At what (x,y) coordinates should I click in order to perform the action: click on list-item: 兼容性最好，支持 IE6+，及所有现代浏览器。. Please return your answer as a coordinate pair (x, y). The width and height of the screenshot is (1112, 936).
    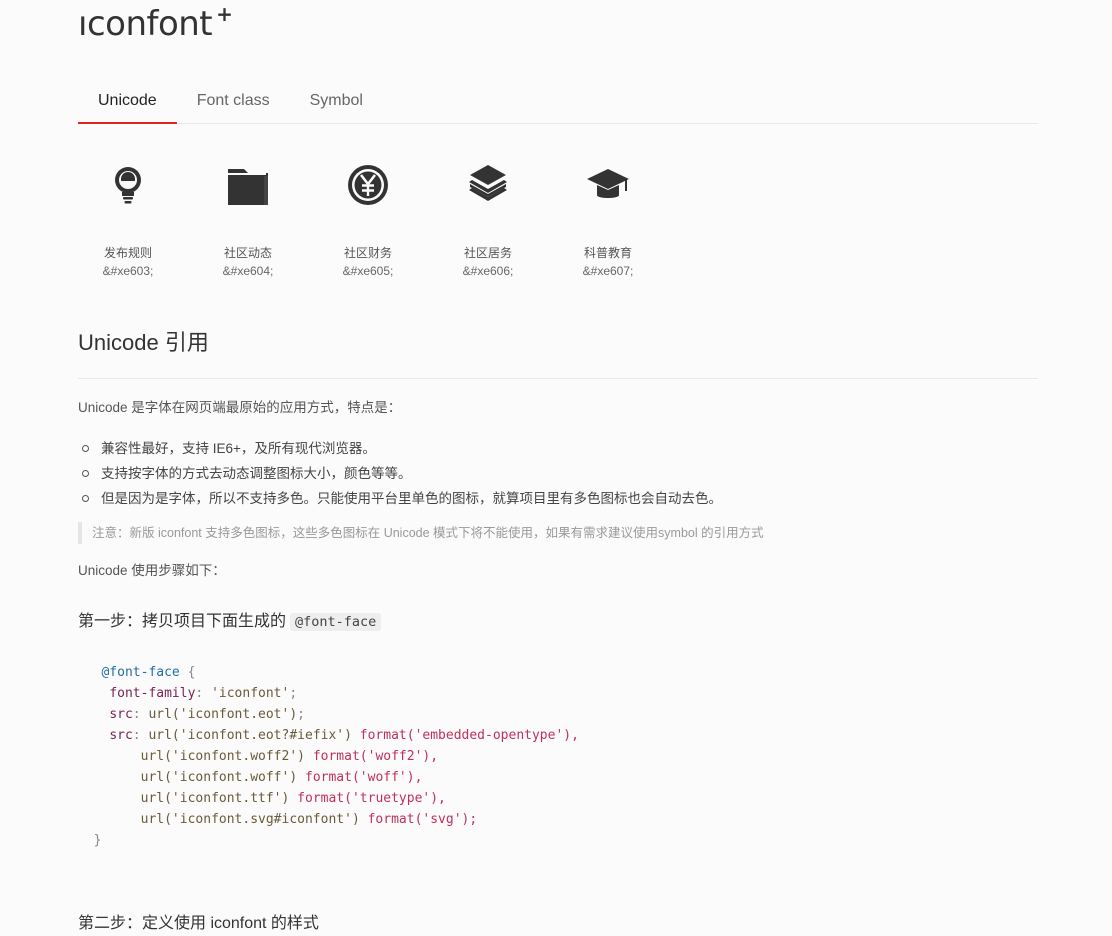
    Looking at the image, I should click on (400, 448).